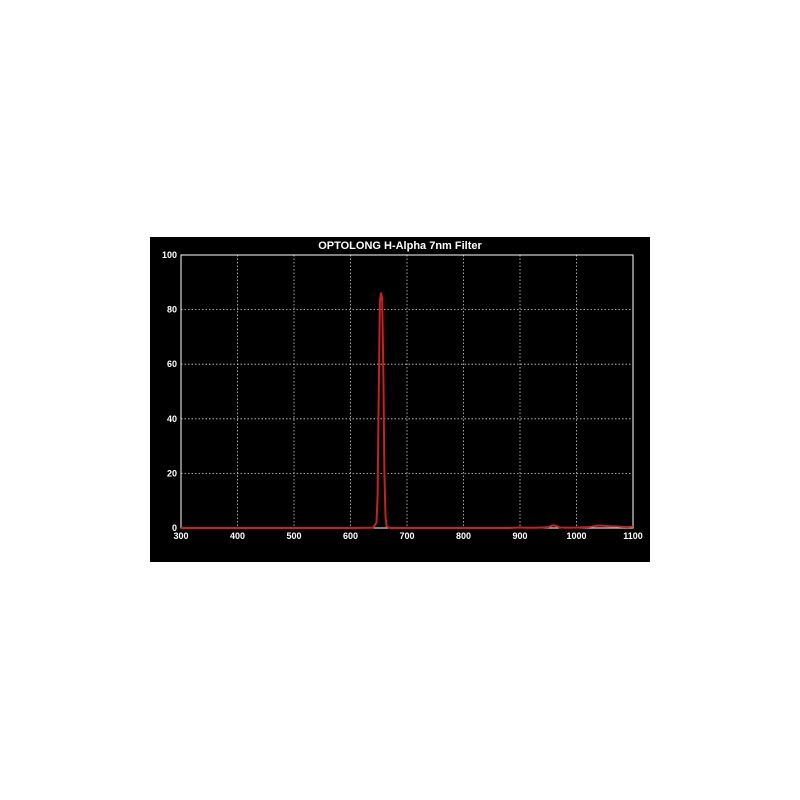  What do you see at coordinates (350, 536) in the screenshot?
I see `x-tick-label: 600` at bounding box center [350, 536].